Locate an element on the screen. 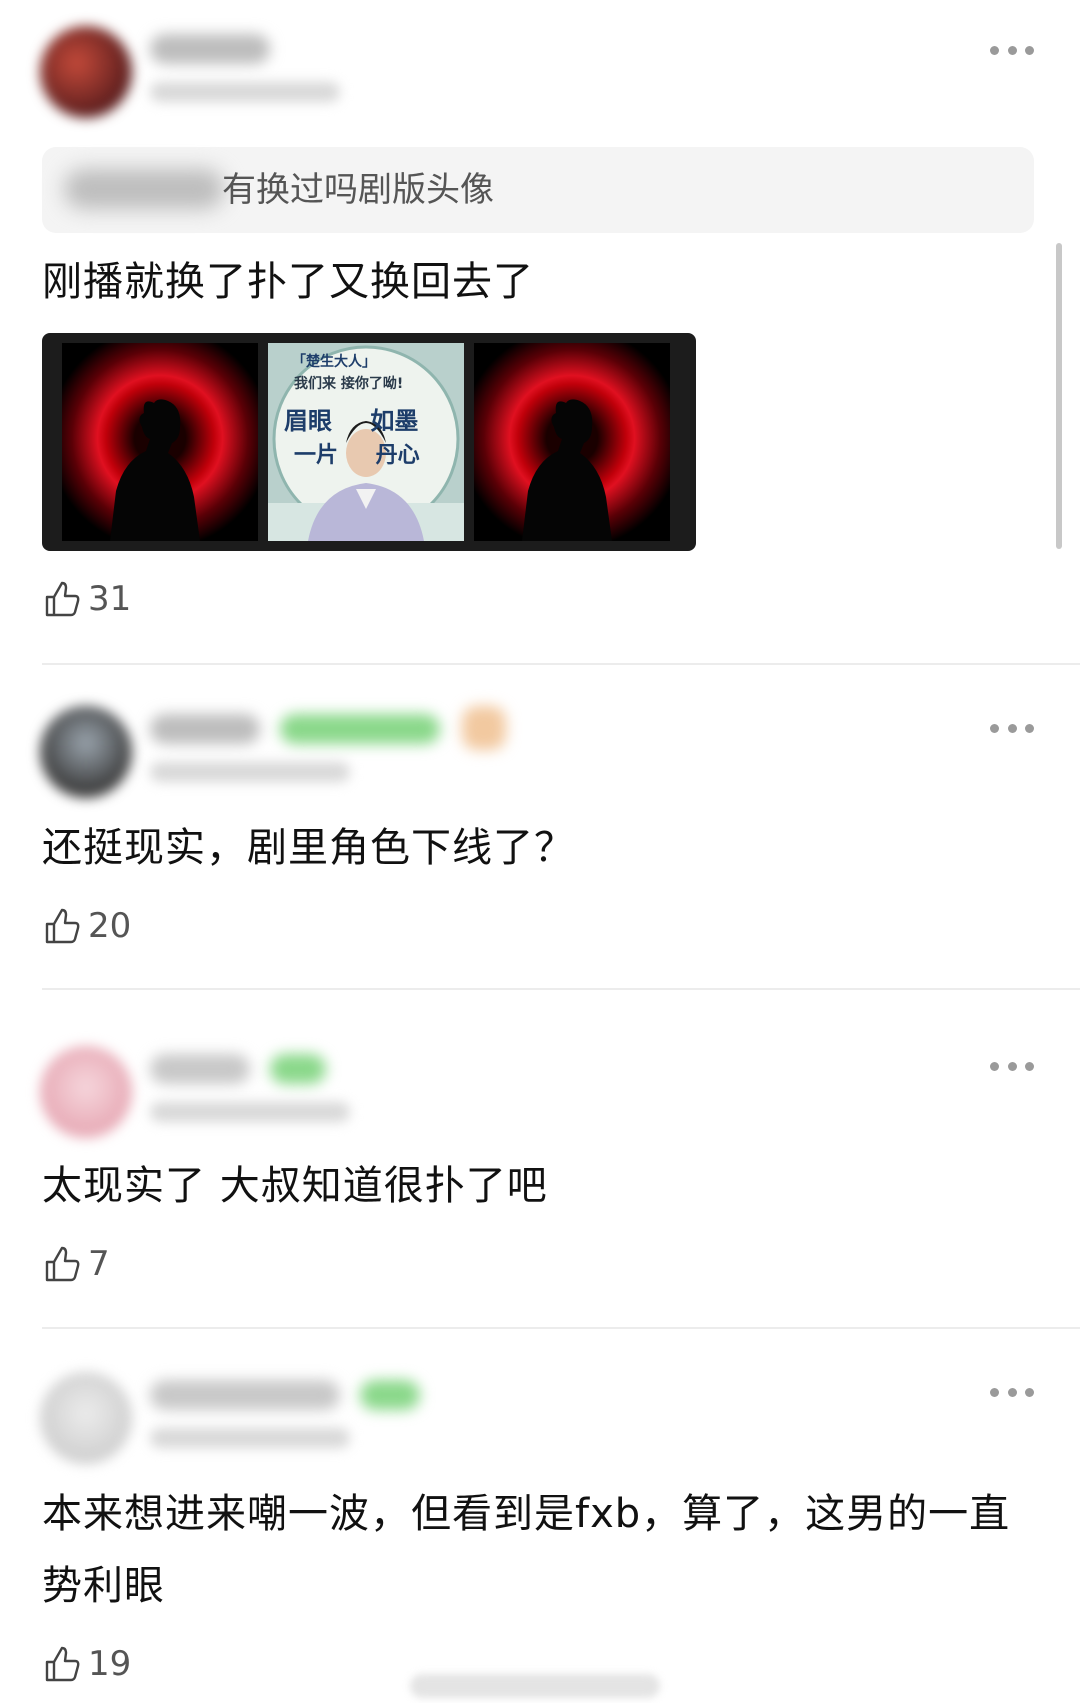 The image size is (1080, 1703). bottom-indicator is located at coordinates (535, 1686).